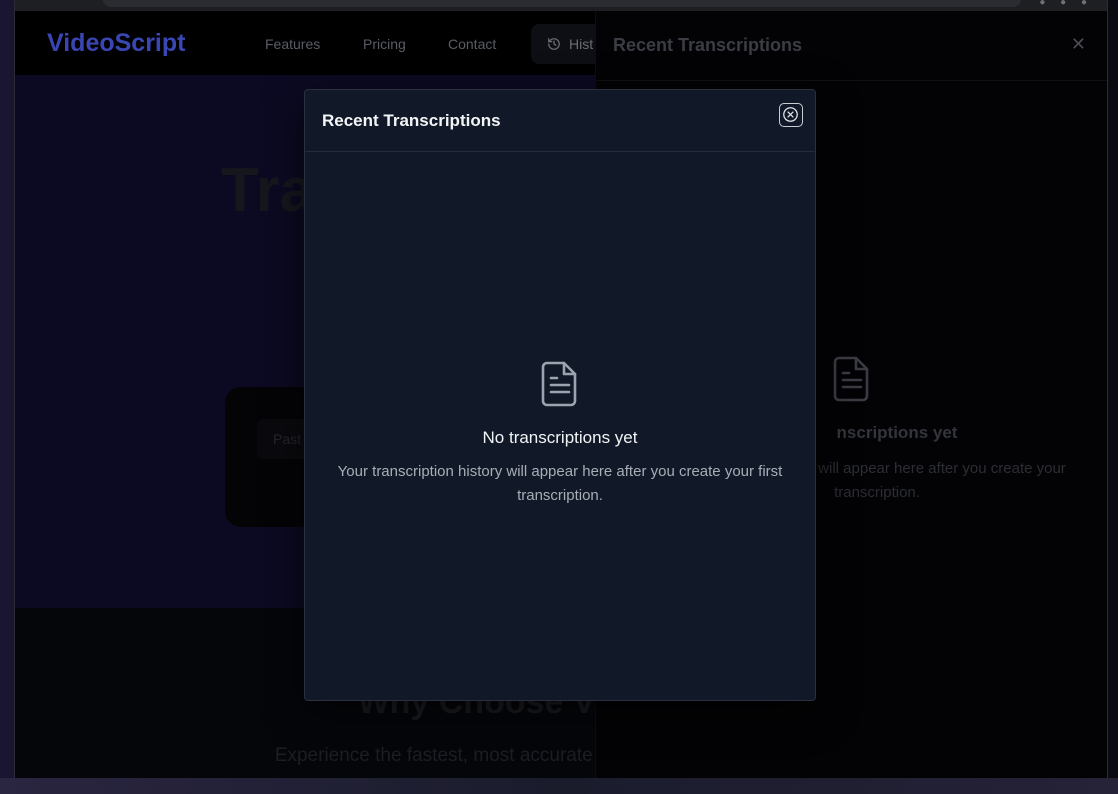 This screenshot has height=794, width=1118. I want to click on document-icon, so click(560, 386).